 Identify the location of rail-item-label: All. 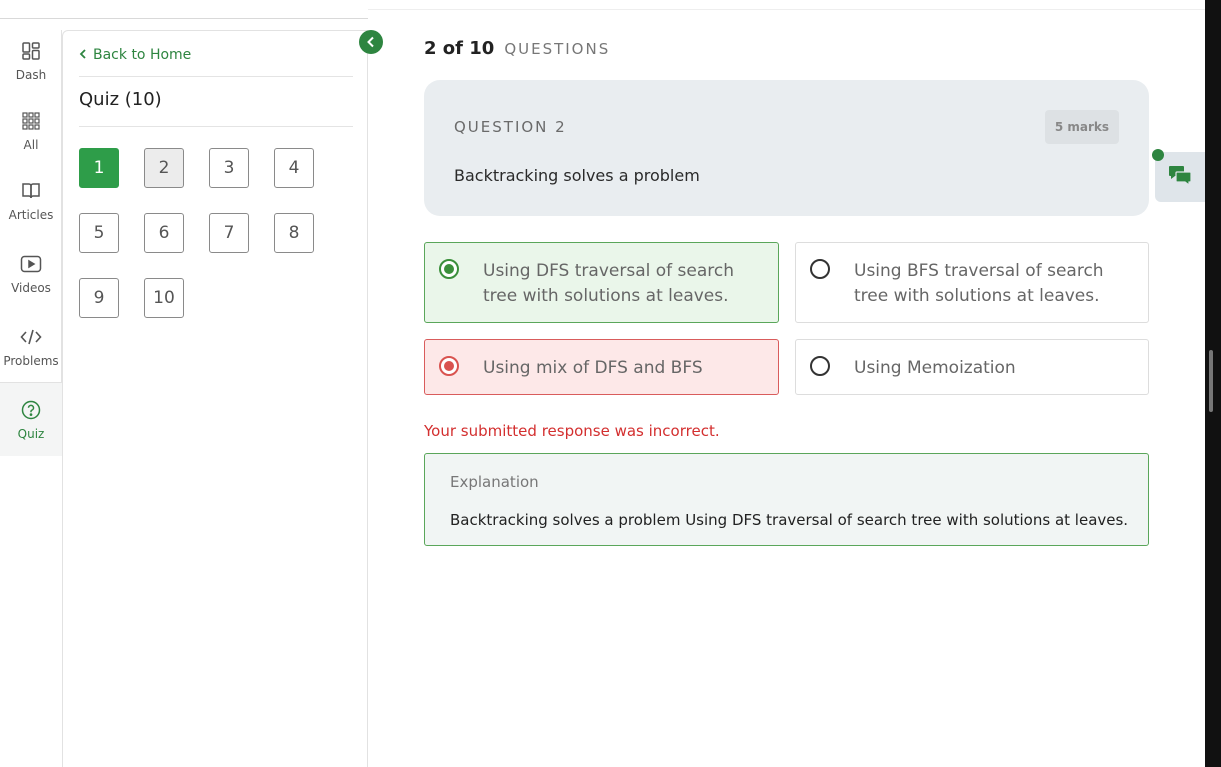
(31, 145).